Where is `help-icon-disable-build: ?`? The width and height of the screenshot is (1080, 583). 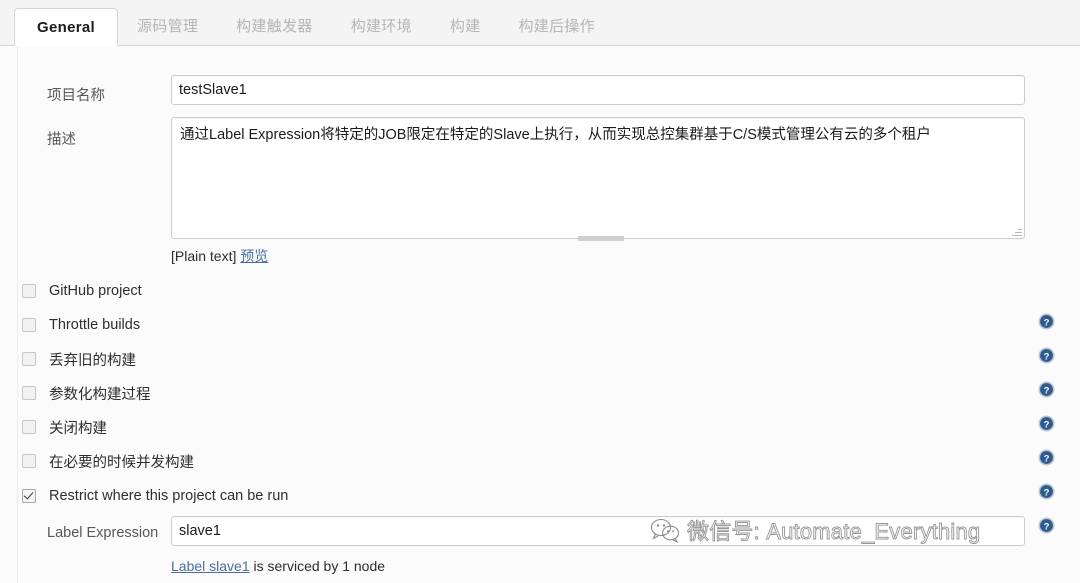 help-icon-disable-build: ? is located at coordinates (1046, 423).